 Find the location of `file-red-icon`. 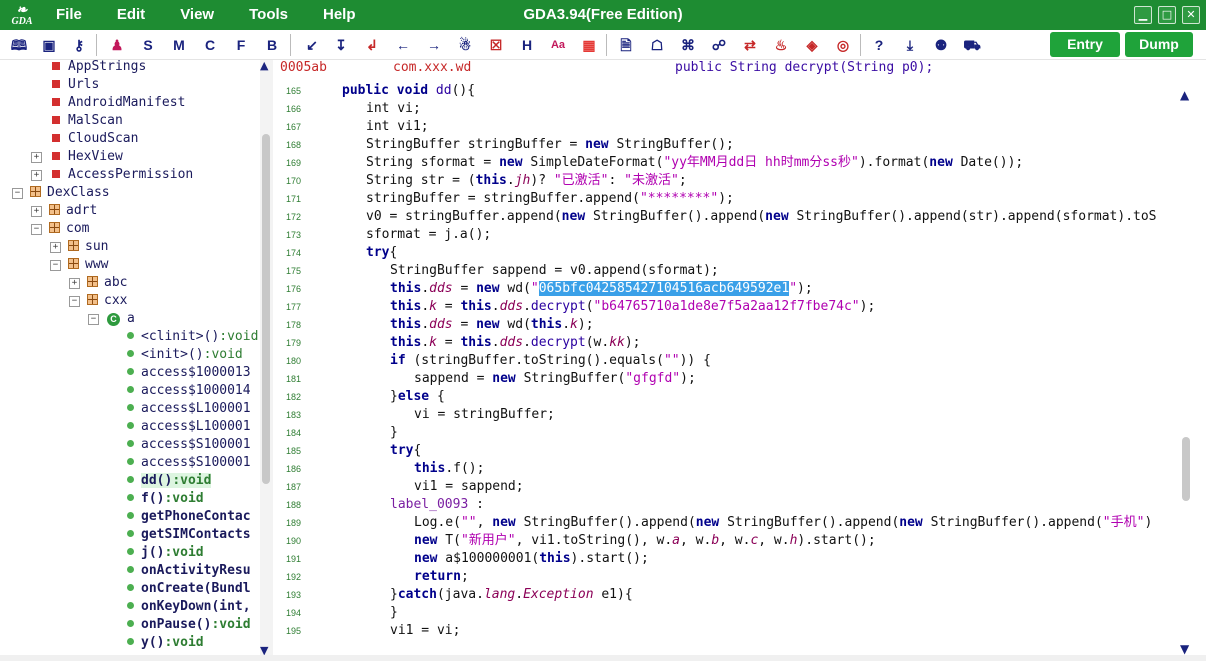

file-red-icon is located at coordinates (56, 84).